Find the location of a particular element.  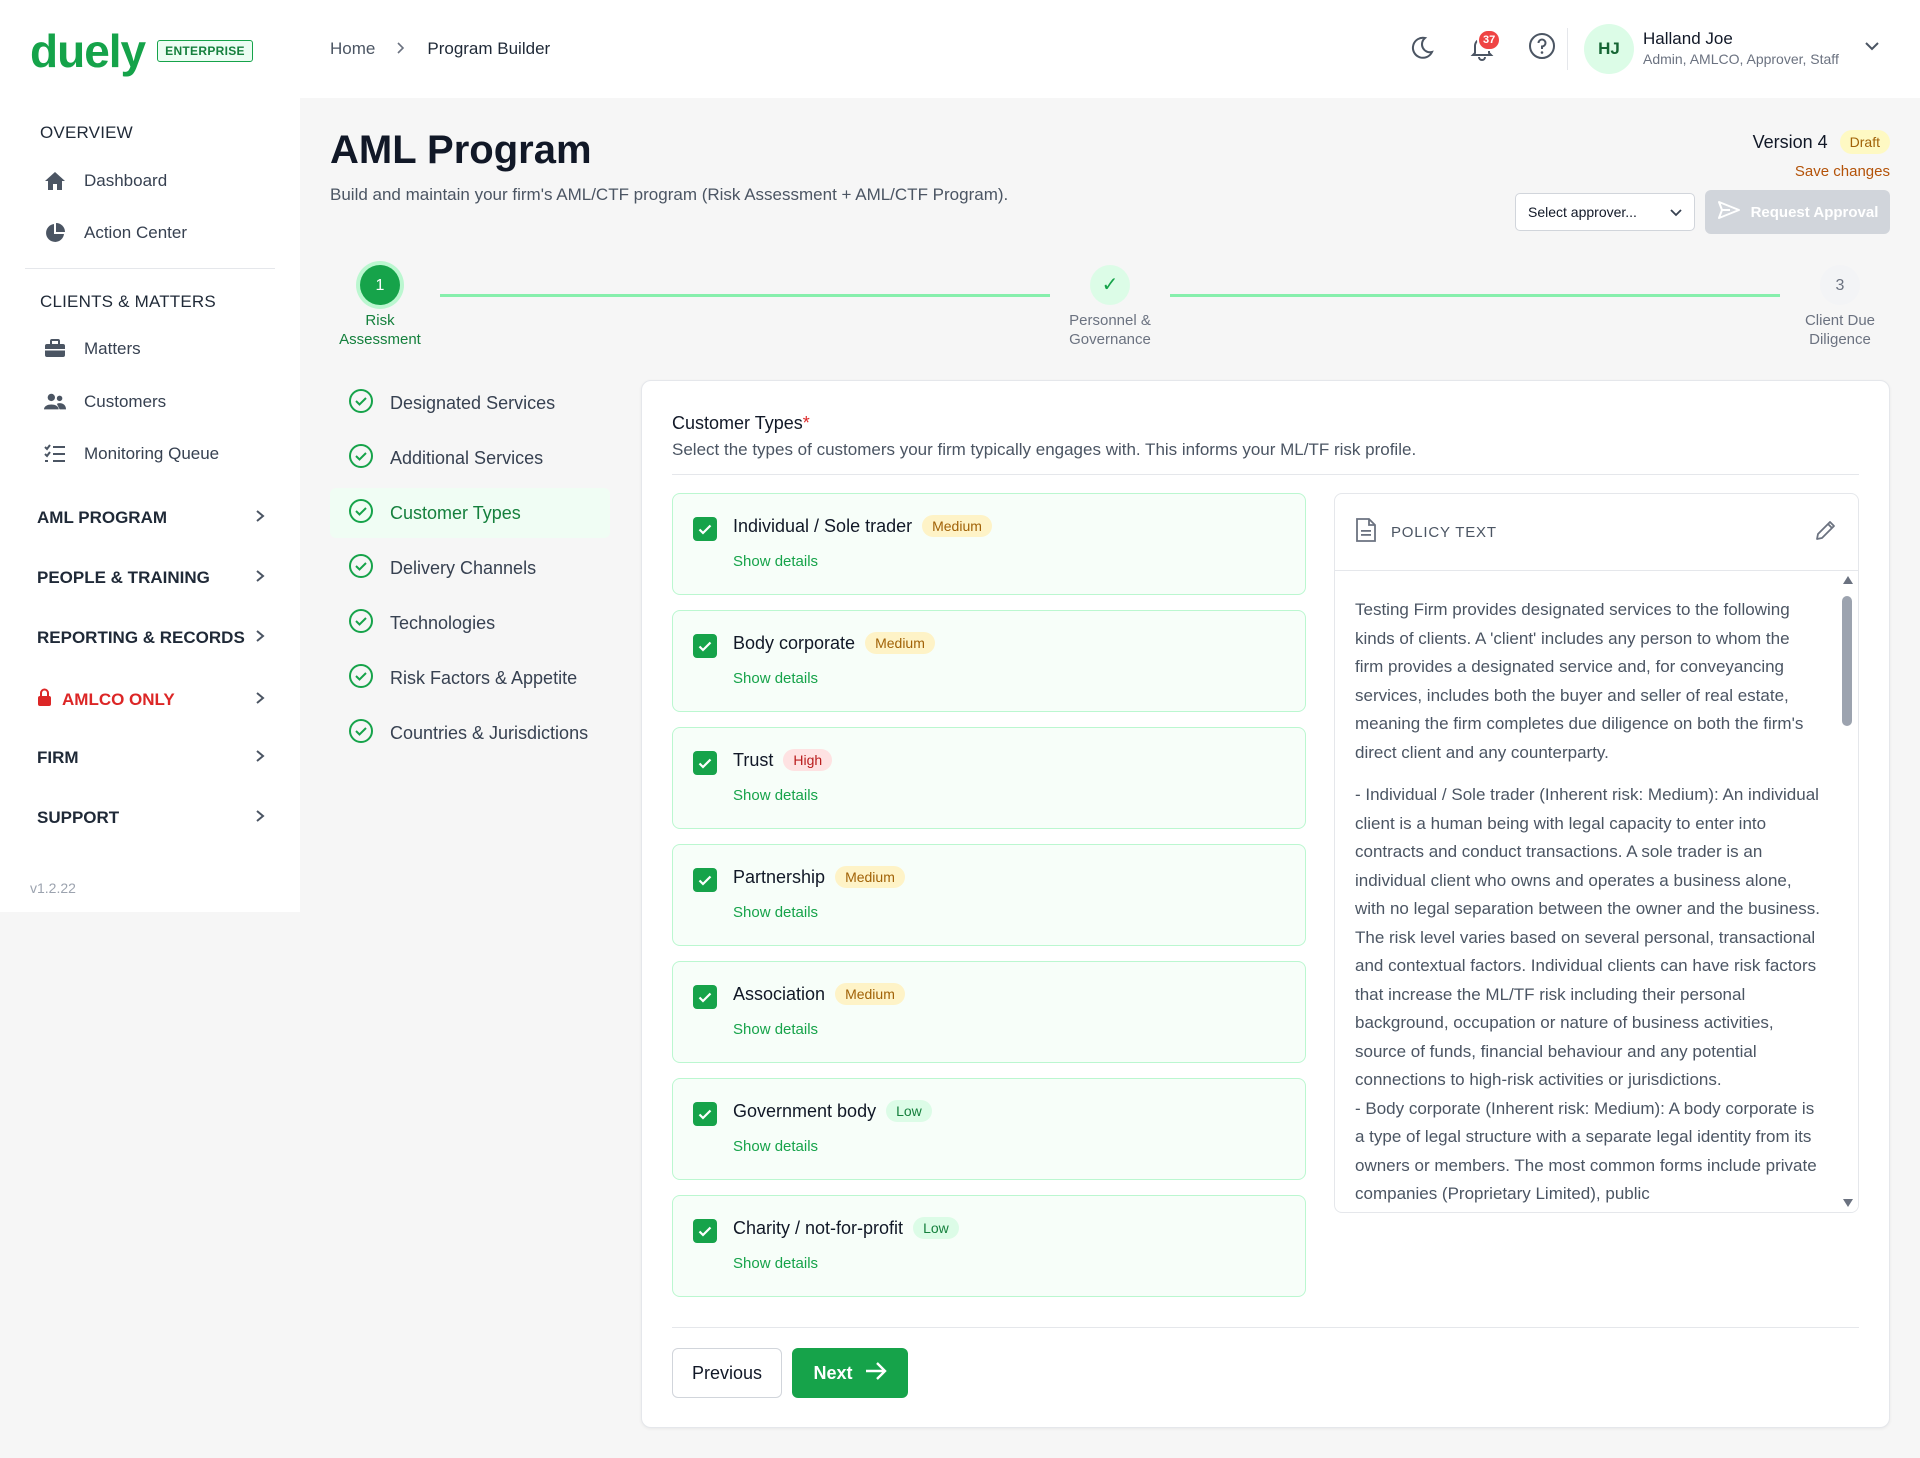

substep-delivery-channels: Delivery Channels is located at coordinates (470, 568).